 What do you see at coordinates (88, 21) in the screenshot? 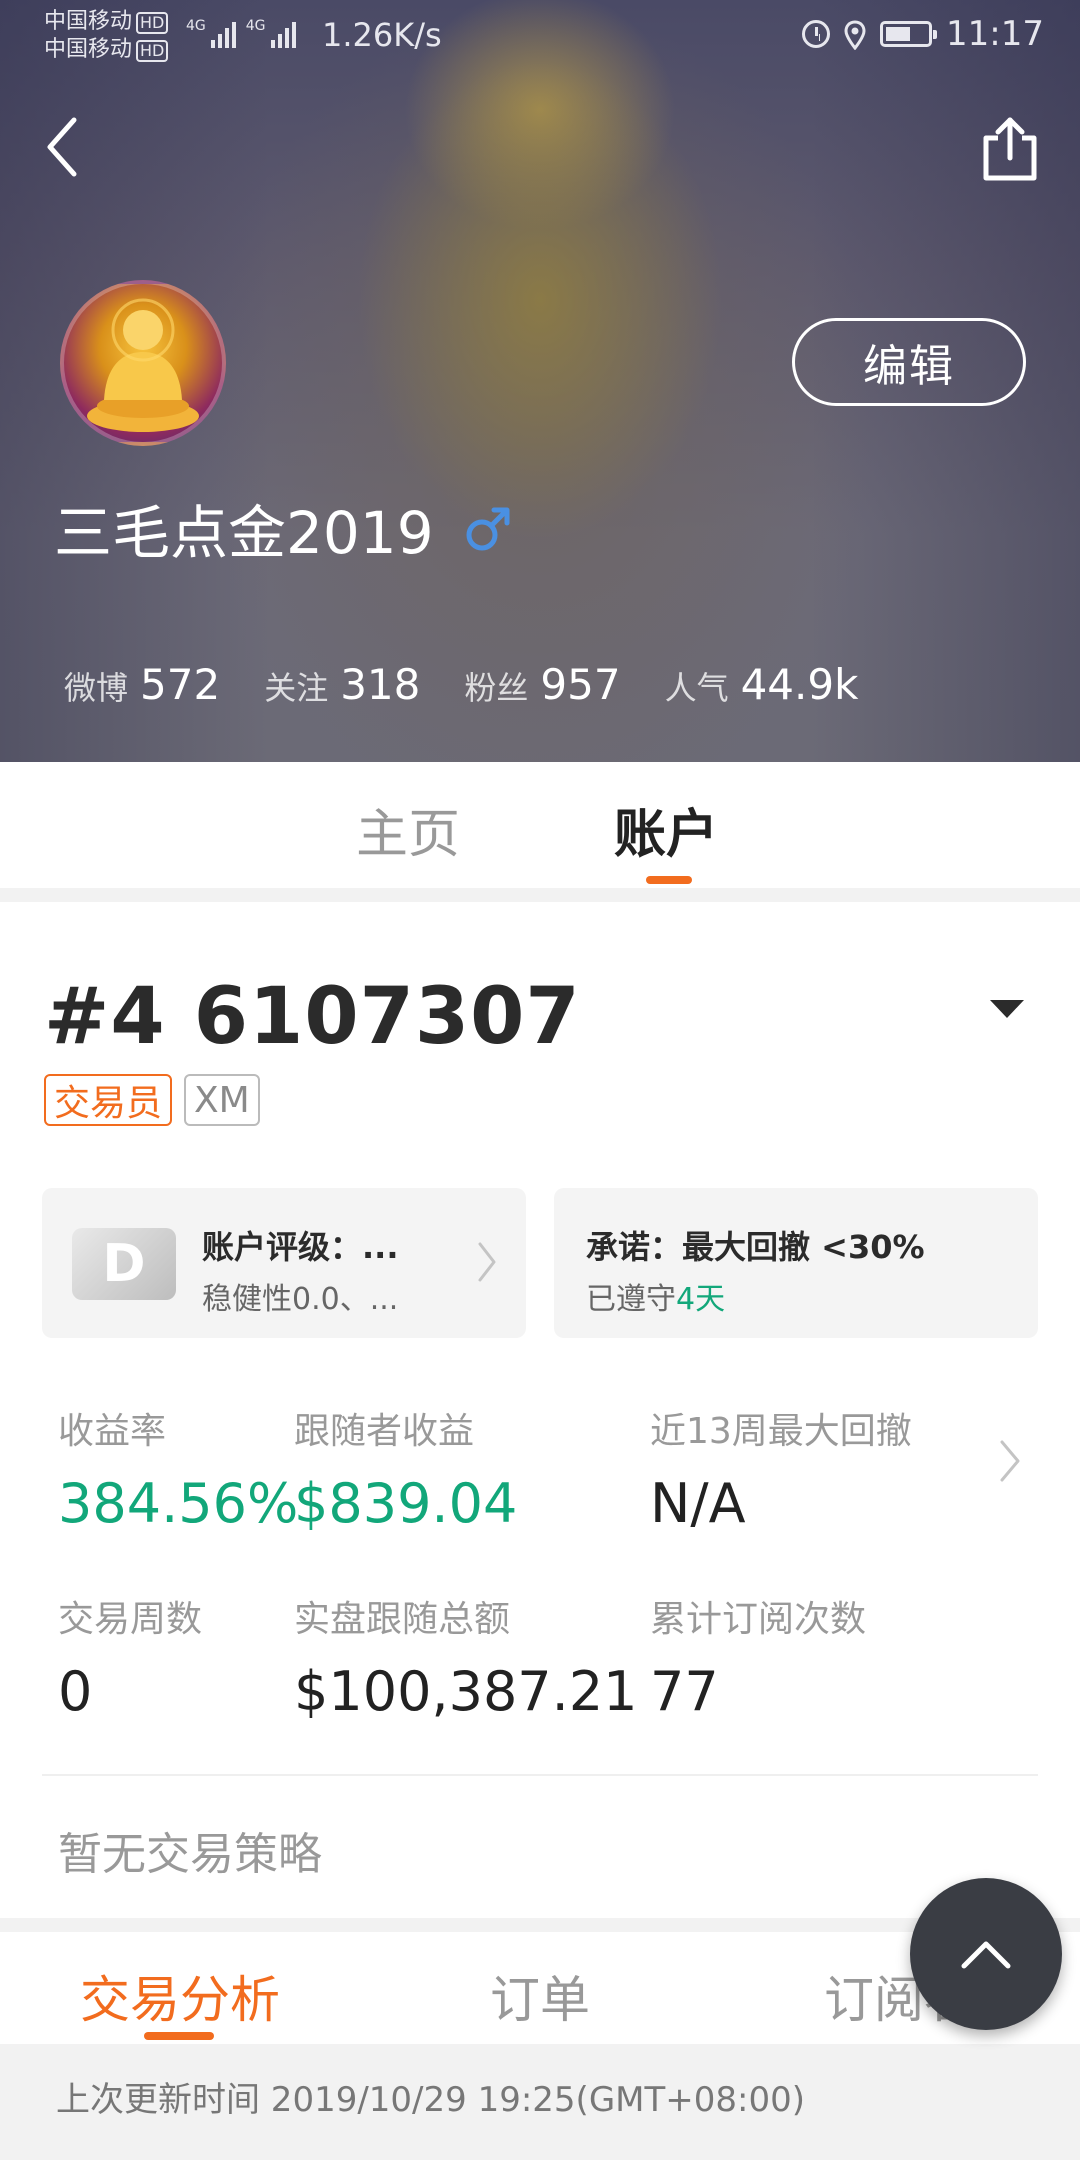
I see `carrier-1: 中国移动` at bounding box center [88, 21].